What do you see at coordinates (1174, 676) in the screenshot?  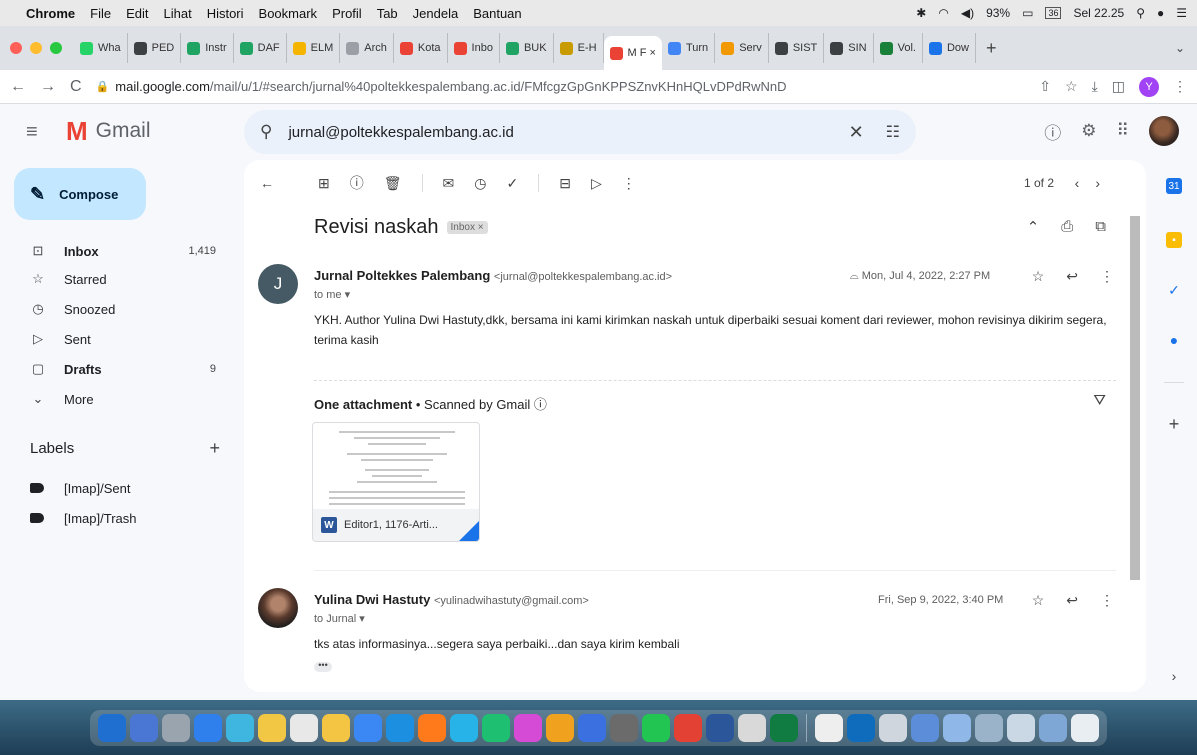 I see `show-side-panel-icon: ›` at bounding box center [1174, 676].